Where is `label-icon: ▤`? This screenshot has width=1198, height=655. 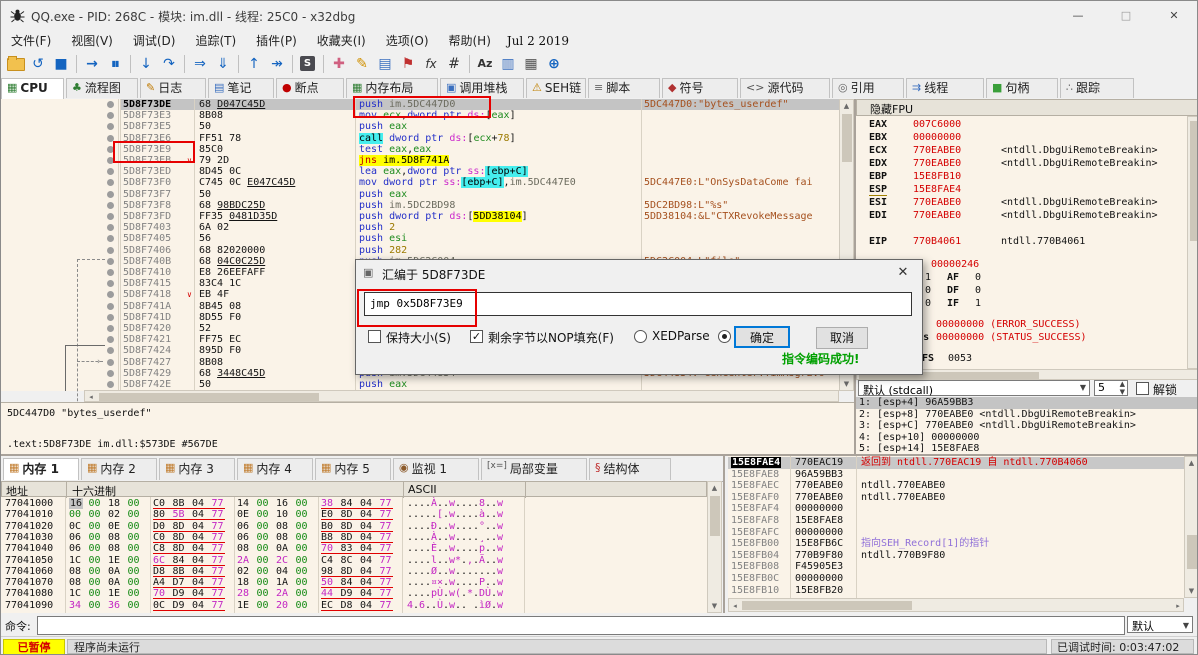
label-icon: ▤ is located at coordinates (385, 64).